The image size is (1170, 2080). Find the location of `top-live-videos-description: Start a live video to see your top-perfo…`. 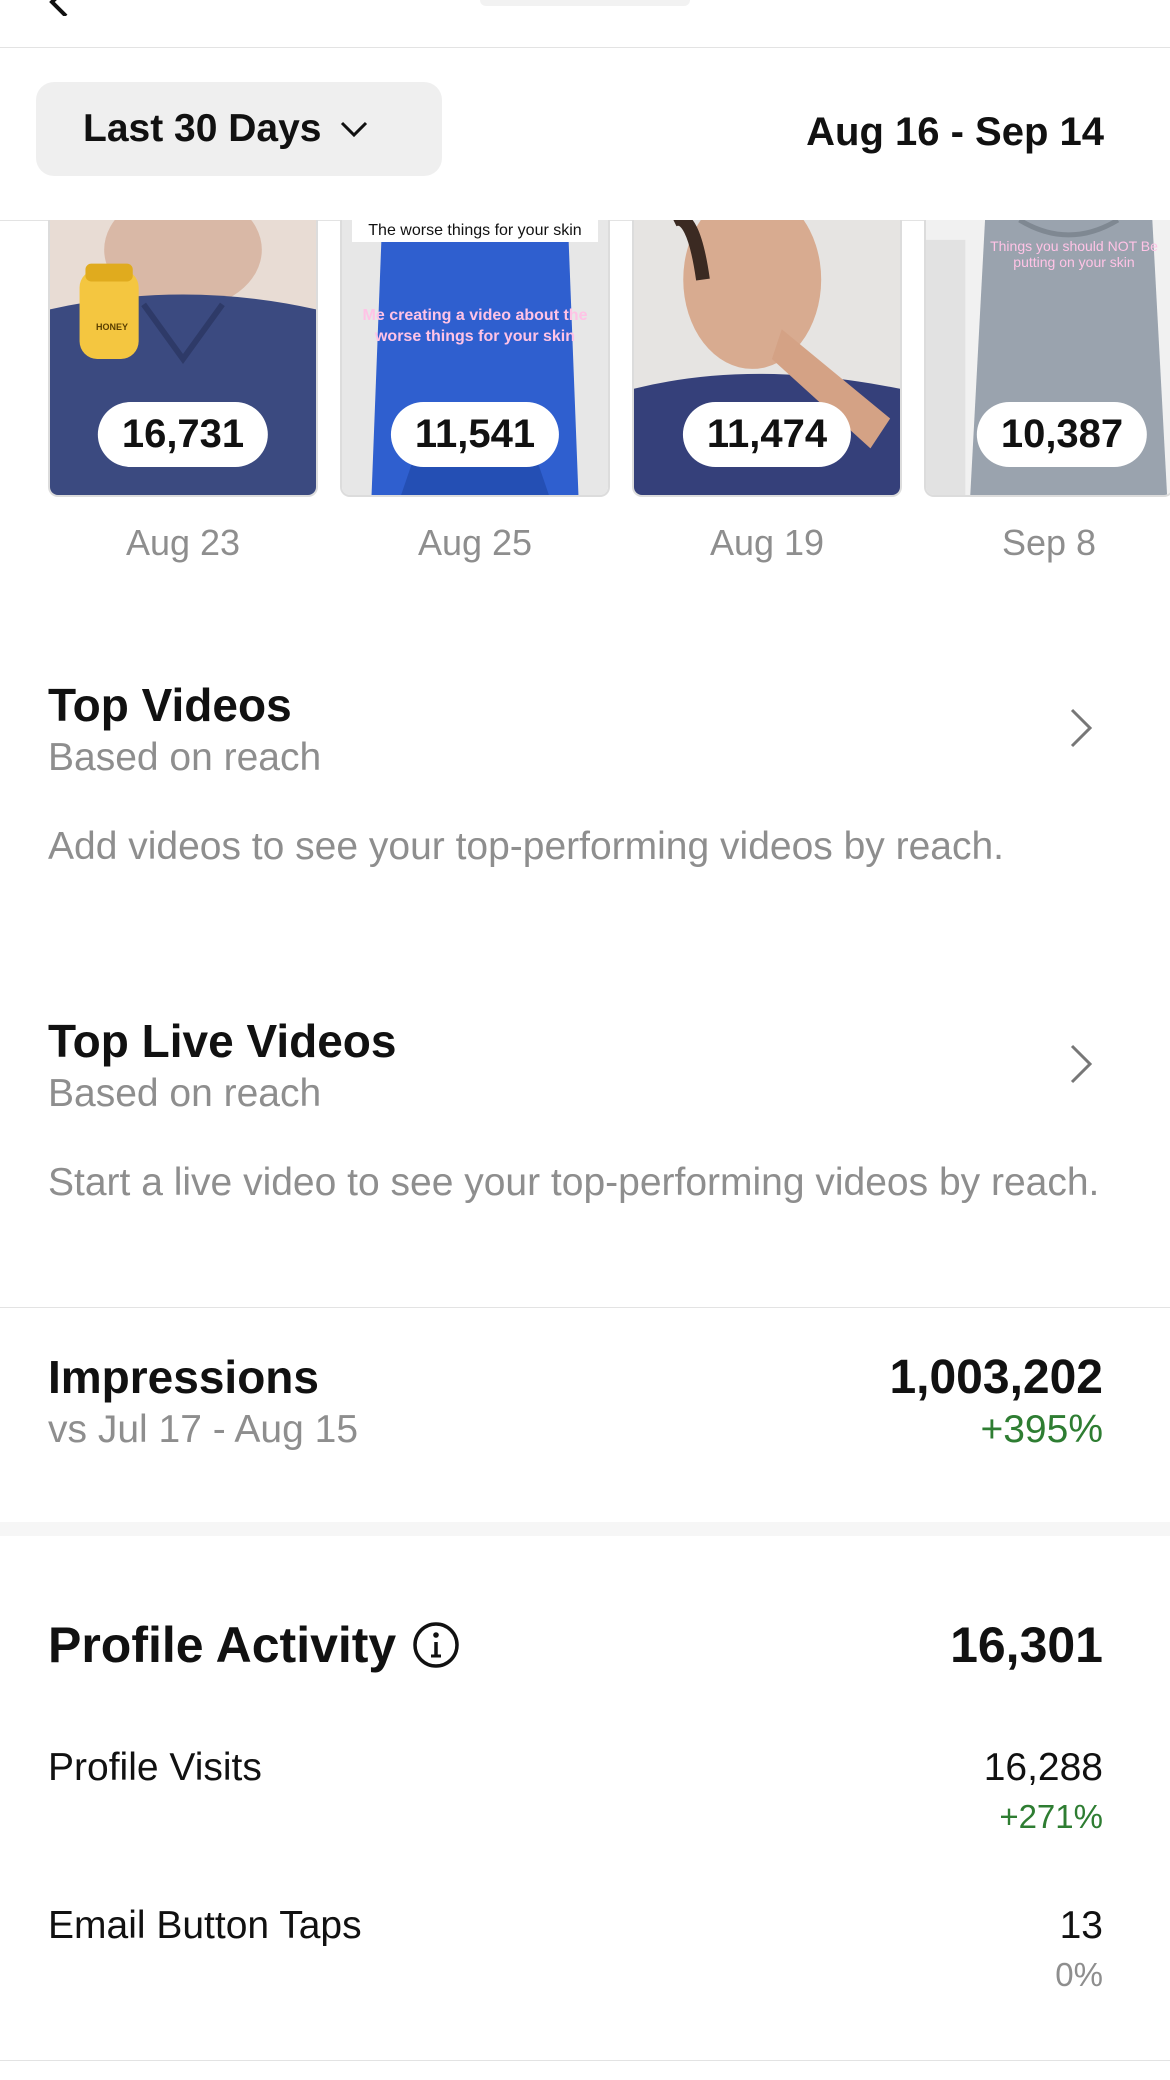

top-live-videos-description: Start a live video to see your top-perfo… is located at coordinates (574, 1182).